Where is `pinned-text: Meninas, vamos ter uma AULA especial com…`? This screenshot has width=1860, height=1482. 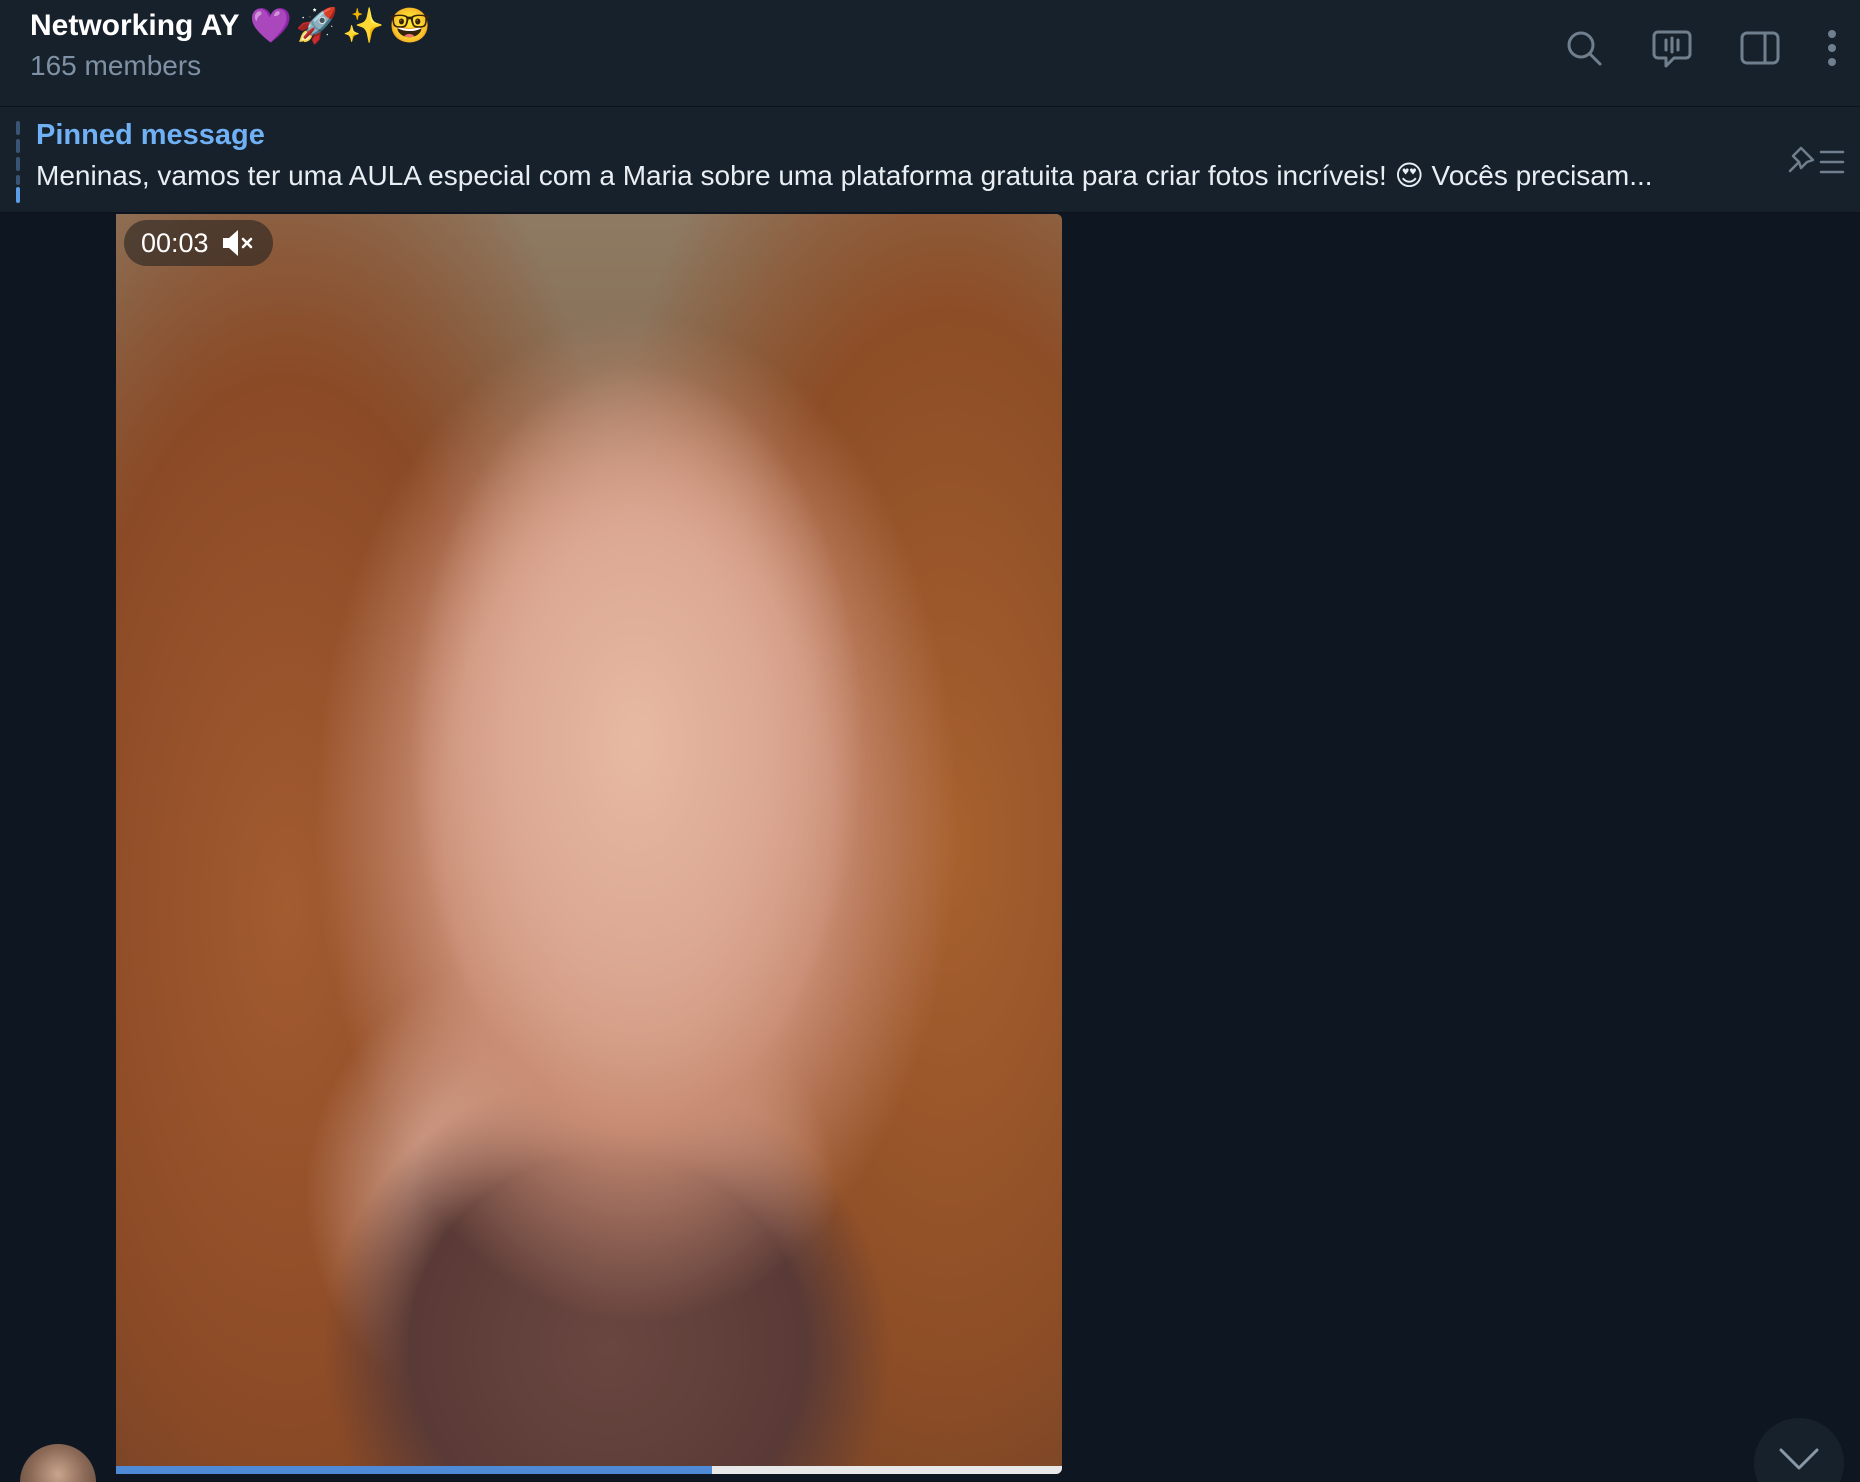
pinned-text: Meninas, vamos ter uma AULA especial com… is located at coordinates (844, 175).